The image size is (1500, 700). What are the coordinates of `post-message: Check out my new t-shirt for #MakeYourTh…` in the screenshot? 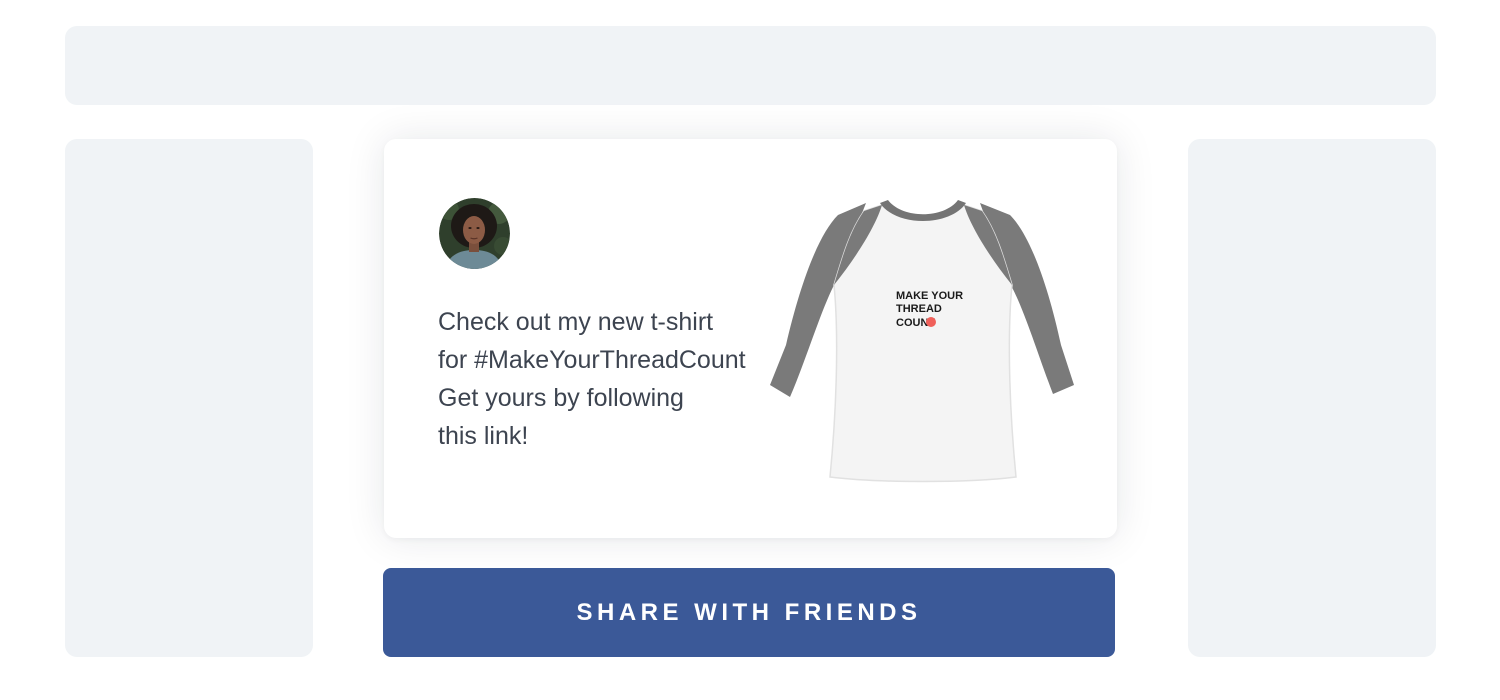 It's located at (603, 379).